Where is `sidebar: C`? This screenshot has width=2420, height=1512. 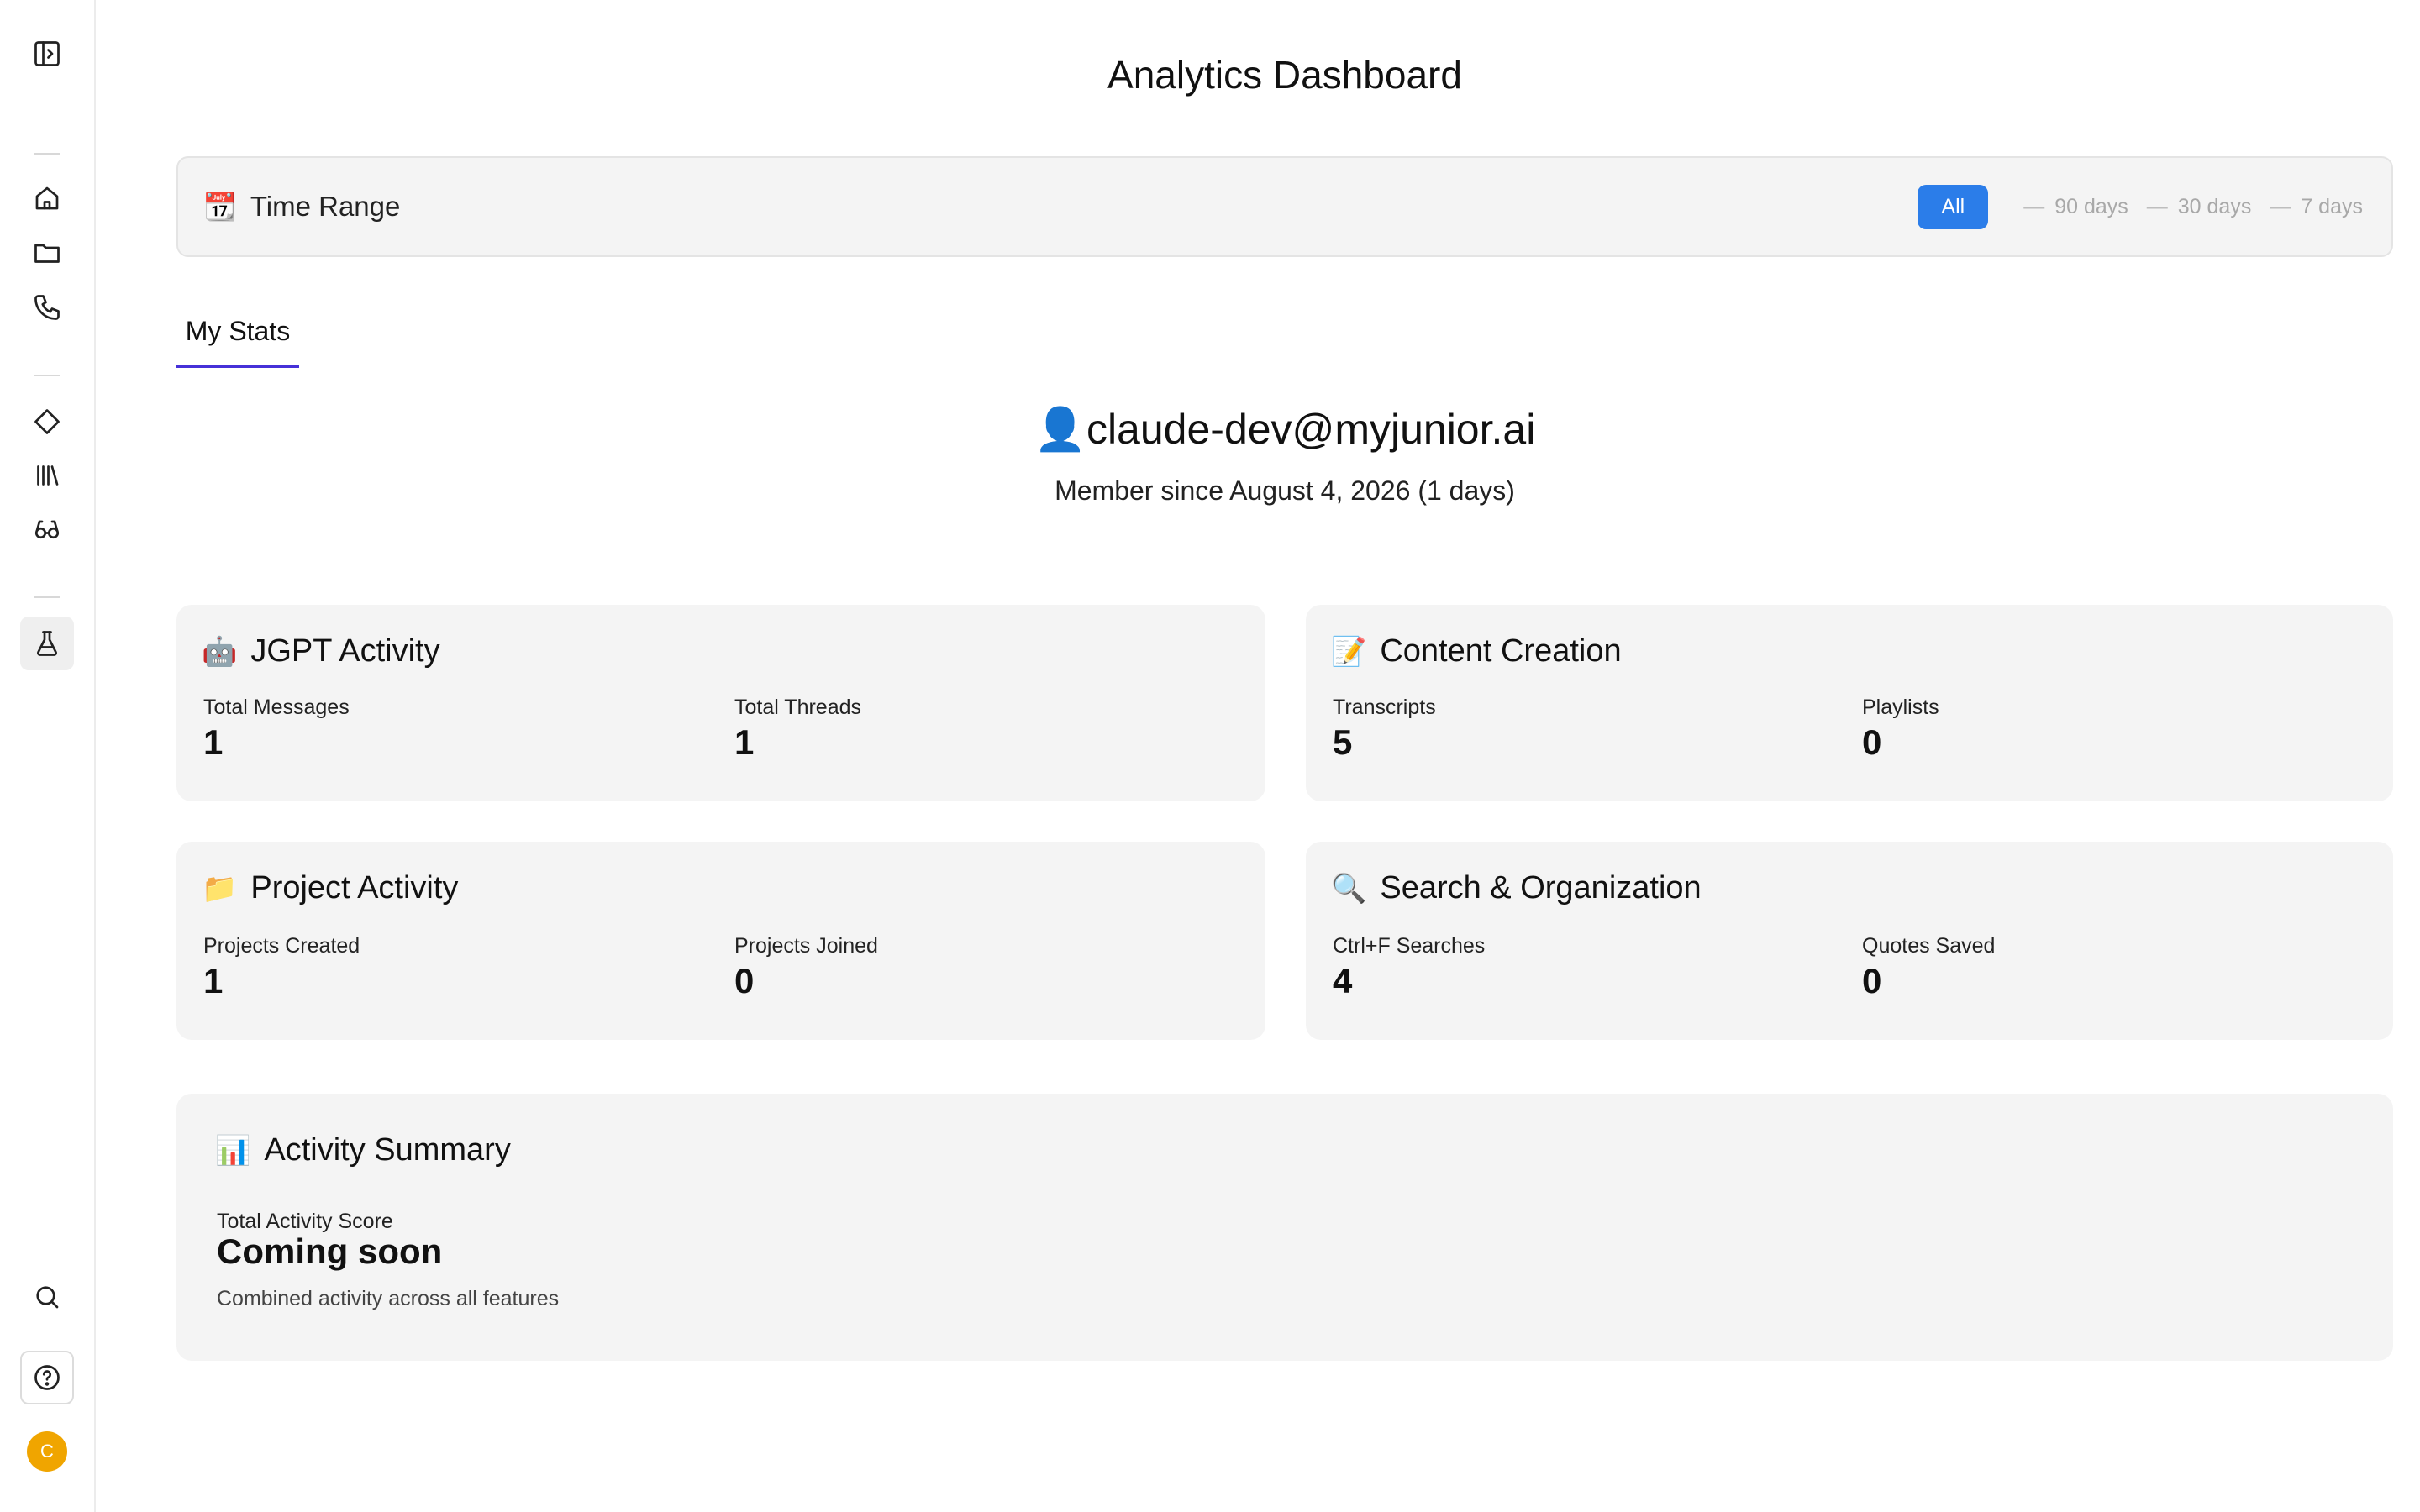
sidebar: C is located at coordinates (48, 756).